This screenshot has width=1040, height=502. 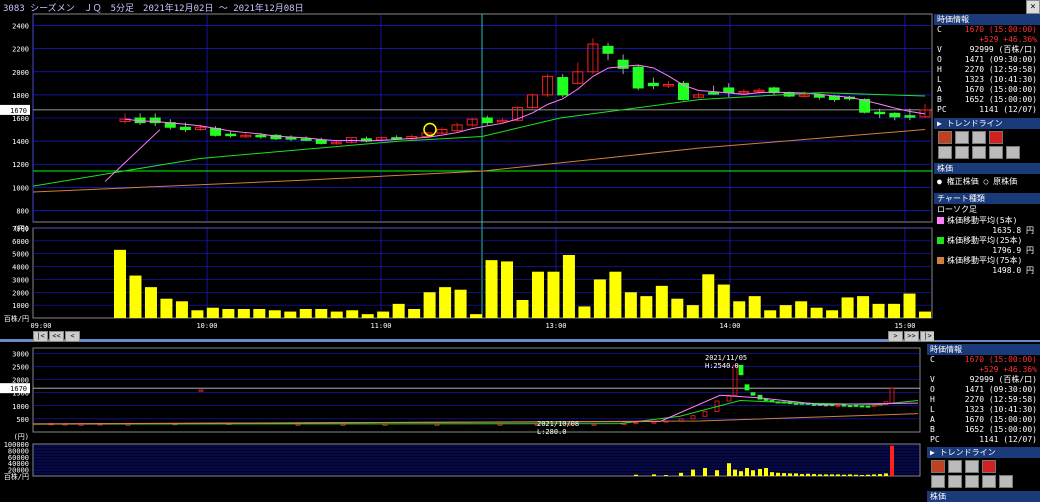 I want to click on scroll-page-back-button: <<, so click(x=56, y=336).